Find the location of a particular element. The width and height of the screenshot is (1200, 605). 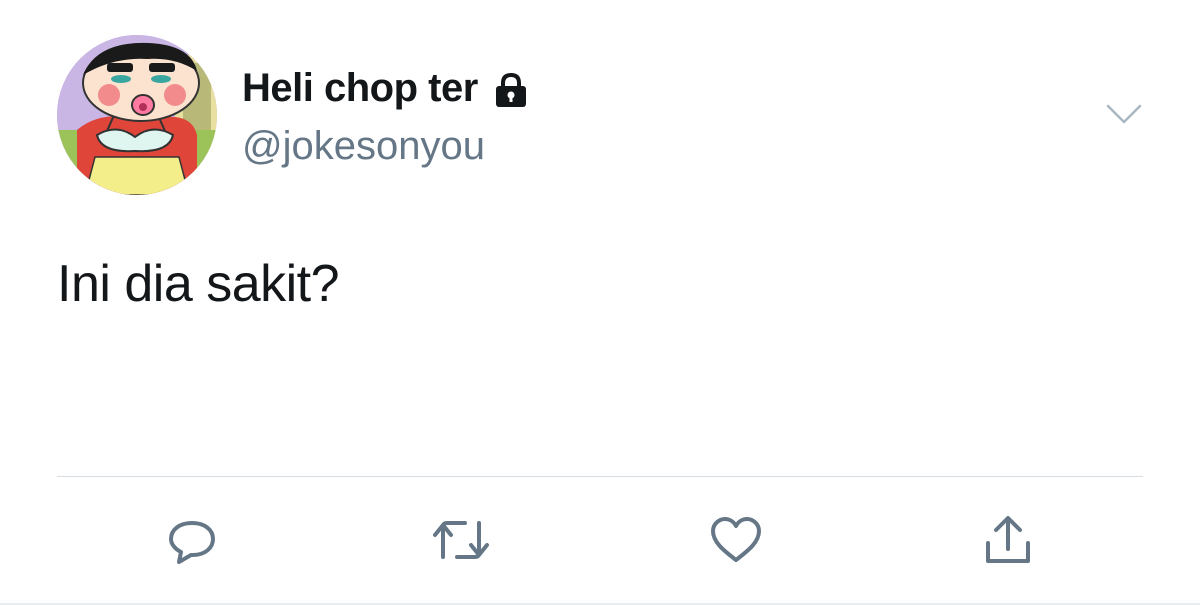

heart-icon is located at coordinates (736, 542).